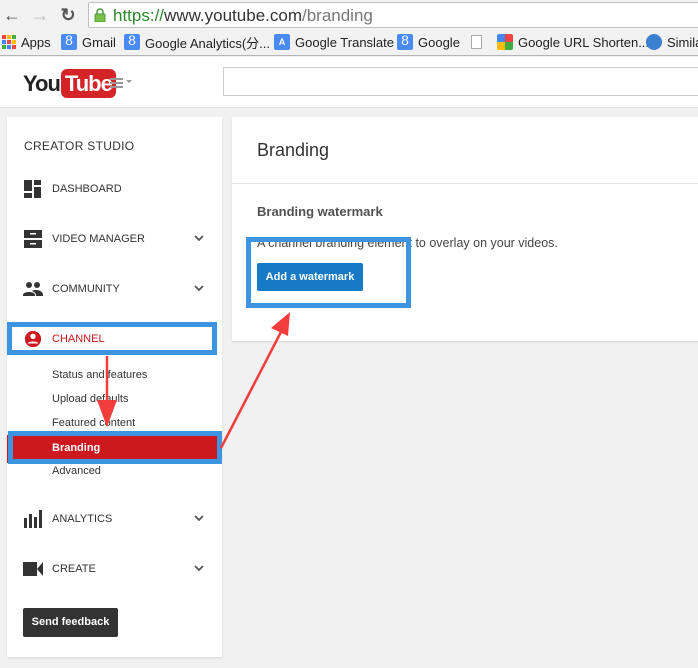 The width and height of the screenshot is (698, 668). What do you see at coordinates (99, 42) in the screenshot?
I see `bookmark-label: Gmail` at bounding box center [99, 42].